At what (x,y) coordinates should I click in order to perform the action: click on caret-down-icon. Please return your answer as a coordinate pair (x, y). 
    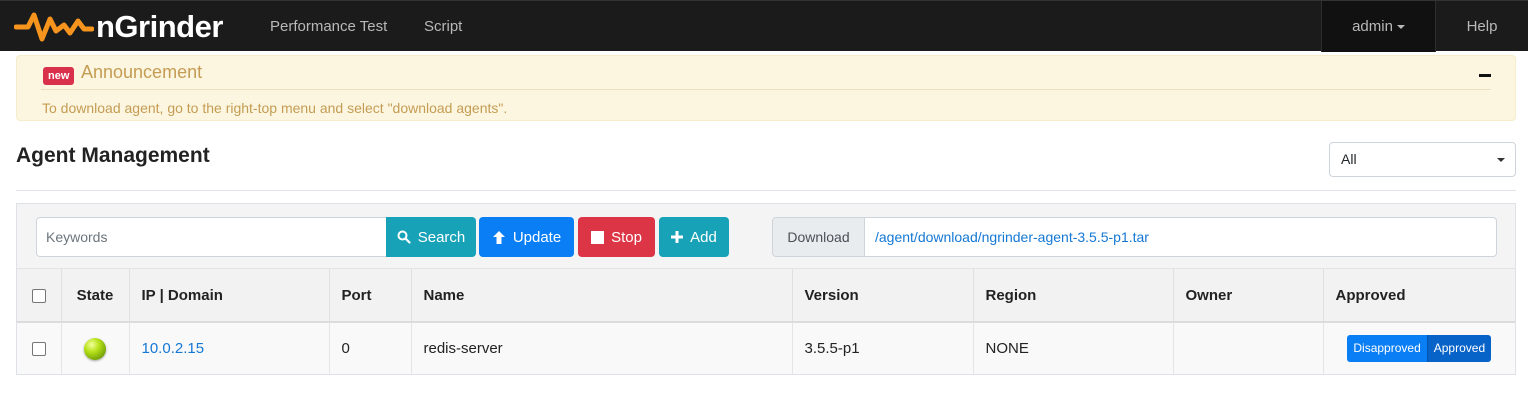
    Looking at the image, I should click on (1400, 27).